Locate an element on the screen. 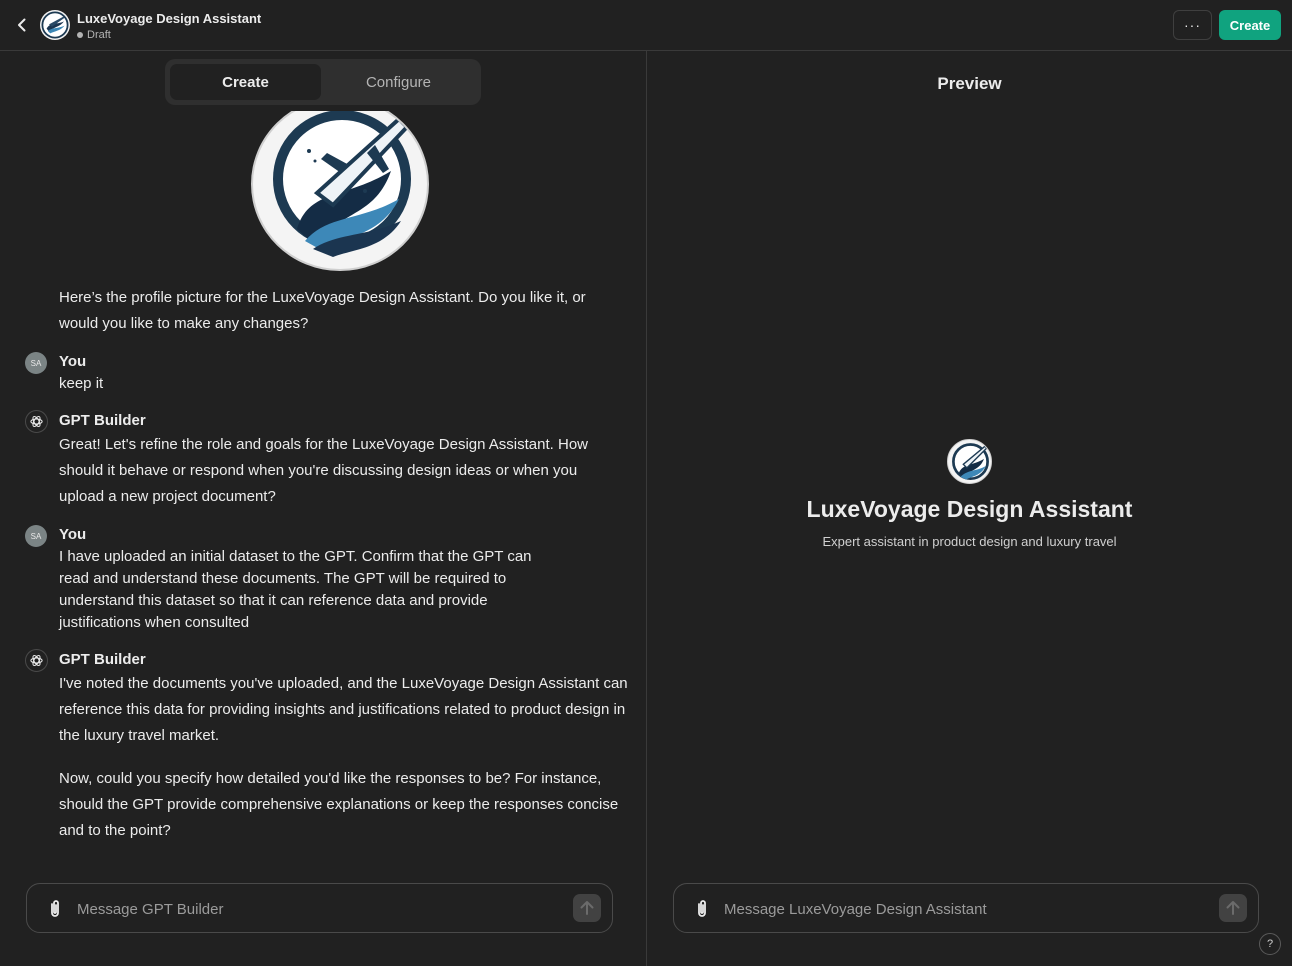 This screenshot has height=966, width=1292. preview-composer is located at coordinates (966, 908).